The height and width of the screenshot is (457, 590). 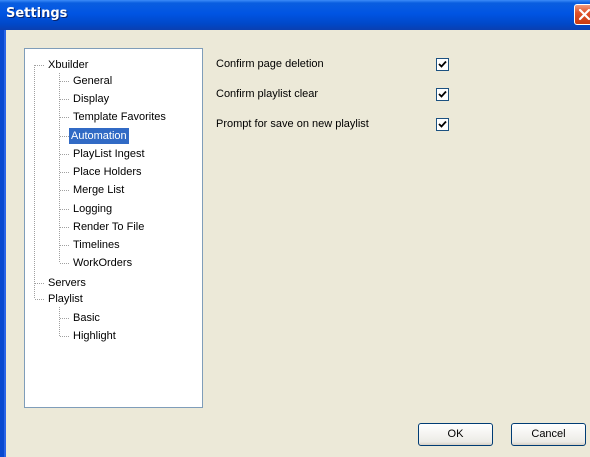 I want to click on confirm-page-deletion-checkbox, so click(x=442, y=64).